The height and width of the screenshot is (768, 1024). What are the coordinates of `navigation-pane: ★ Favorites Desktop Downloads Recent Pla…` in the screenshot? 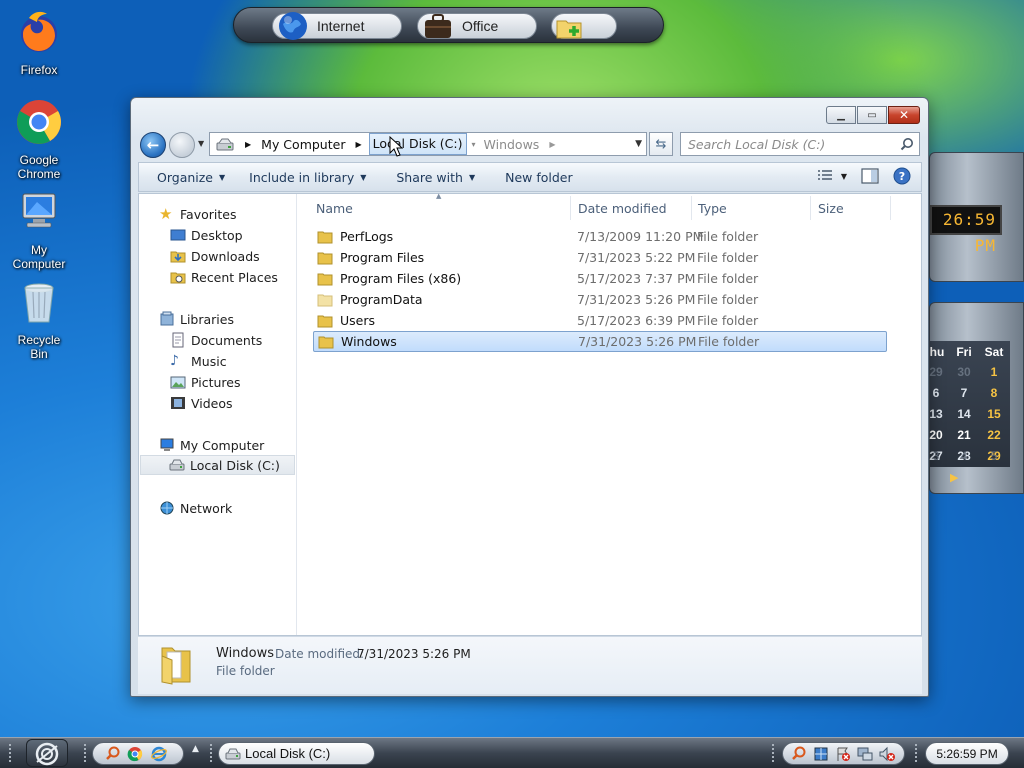 It's located at (218, 414).